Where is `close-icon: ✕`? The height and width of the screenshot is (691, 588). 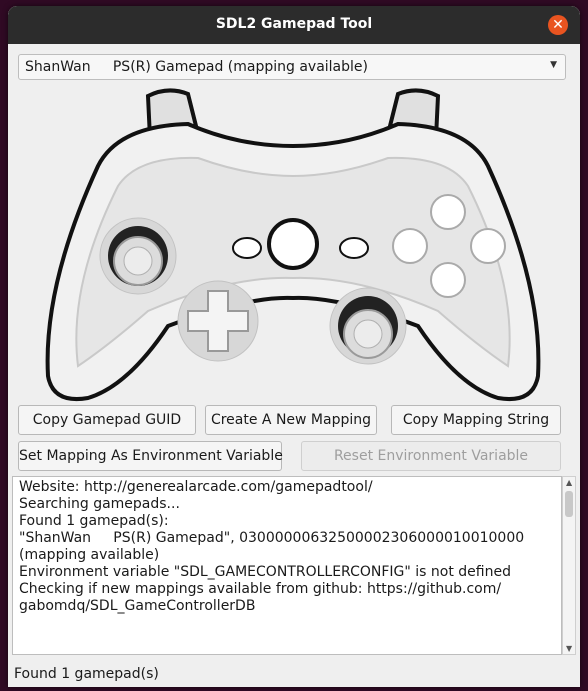 close-icon: ✕ is located at coordinates (558, 25).